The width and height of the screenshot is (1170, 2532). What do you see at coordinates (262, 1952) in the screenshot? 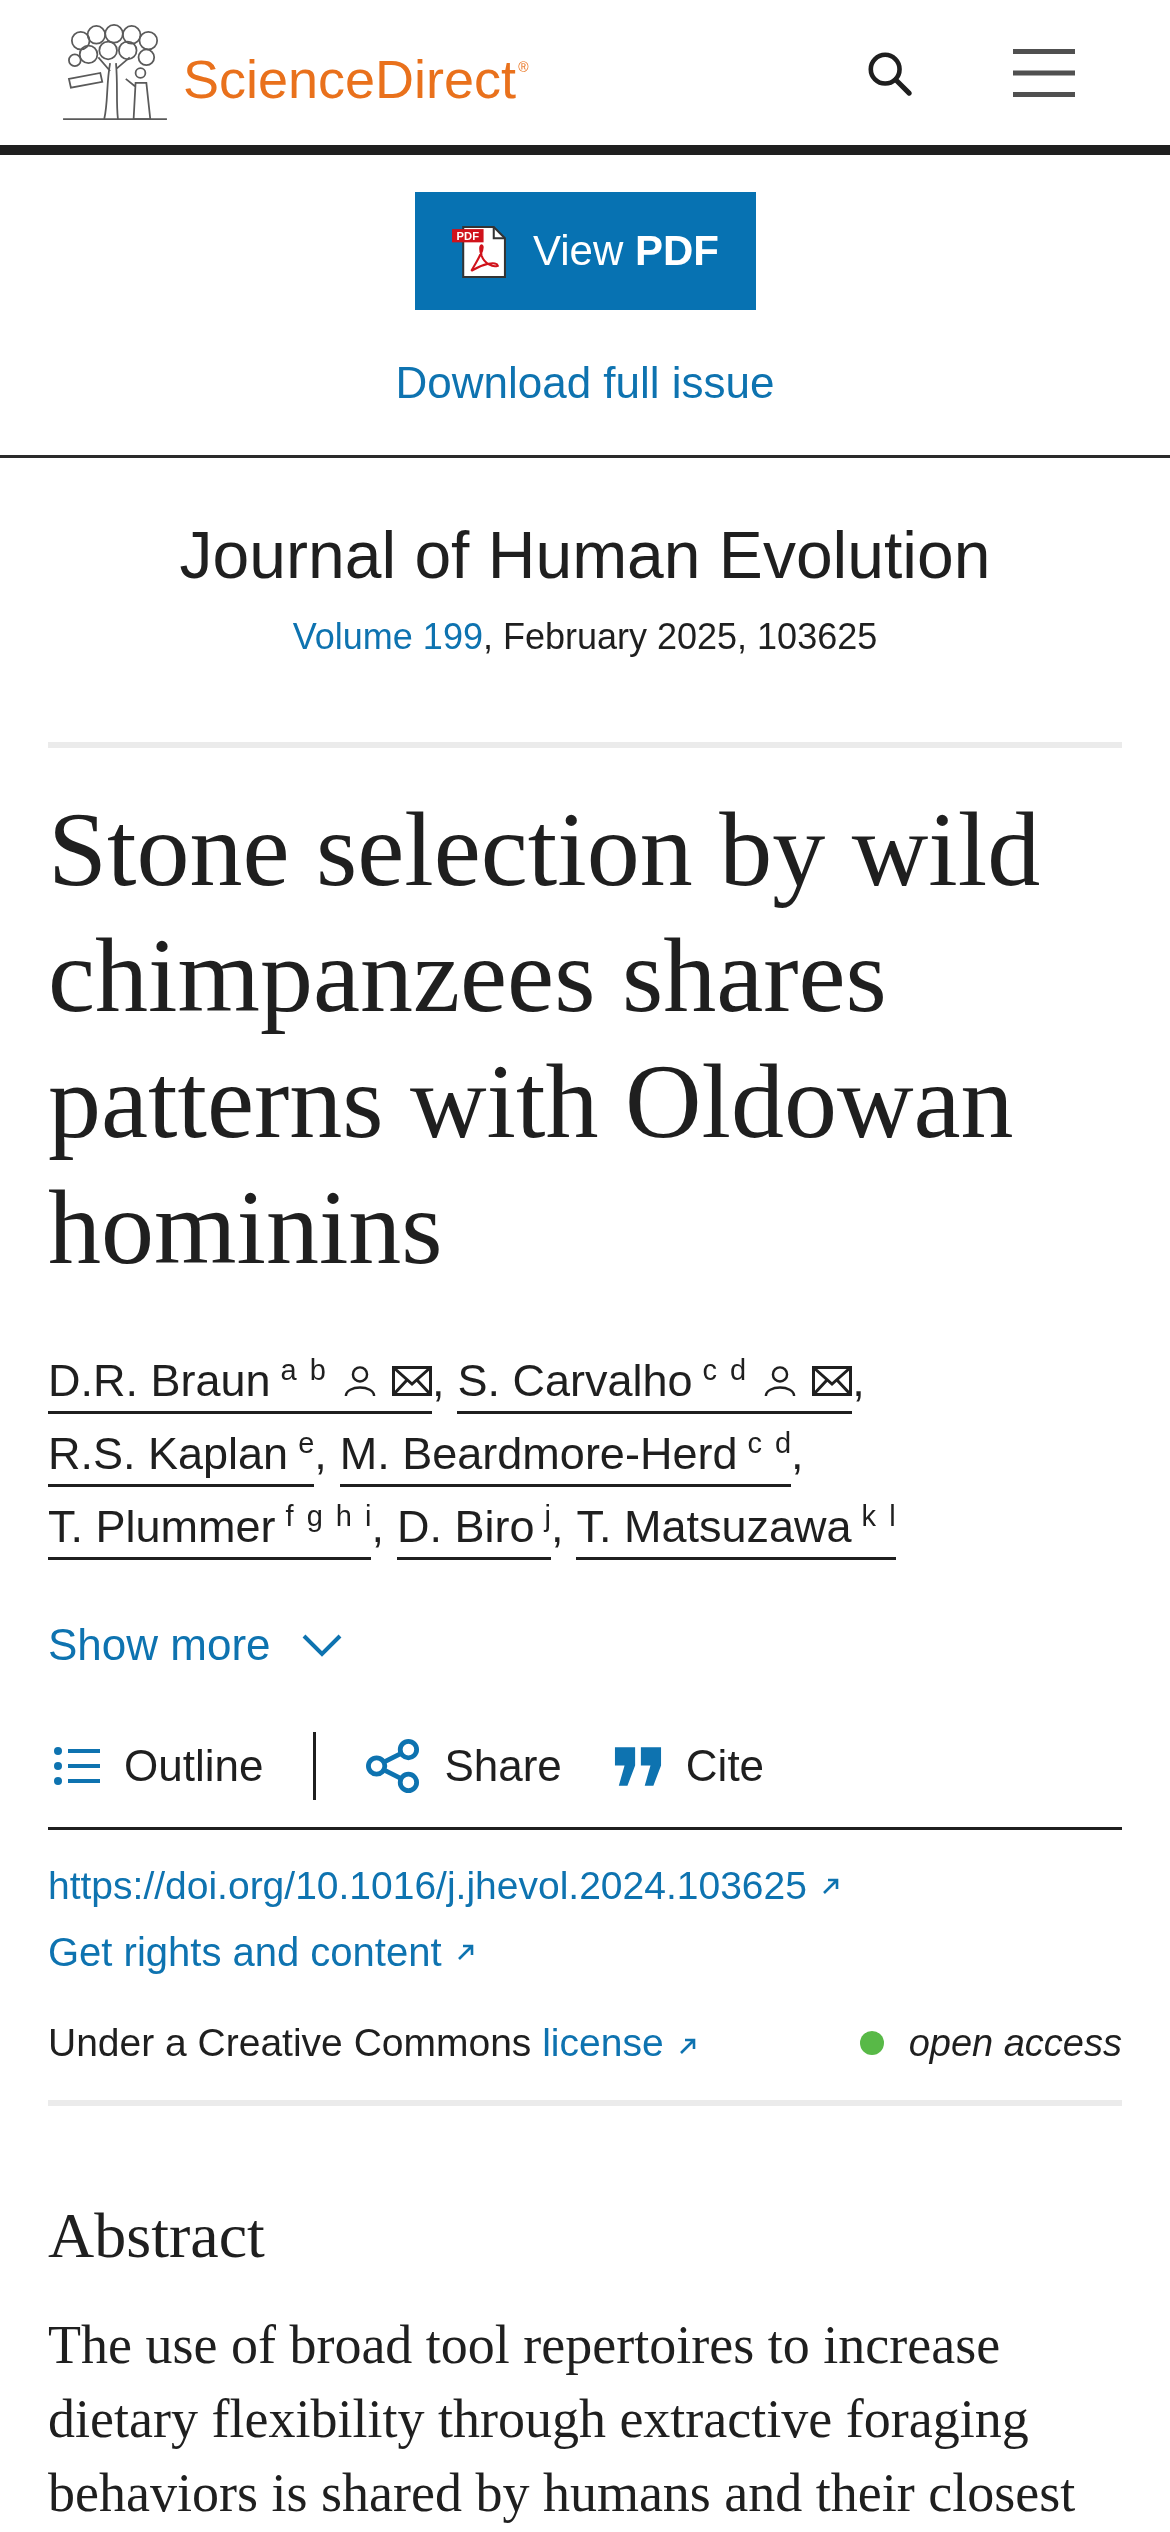
I see `rights-link: Get rights and content` at bounding box center [262, 1952].